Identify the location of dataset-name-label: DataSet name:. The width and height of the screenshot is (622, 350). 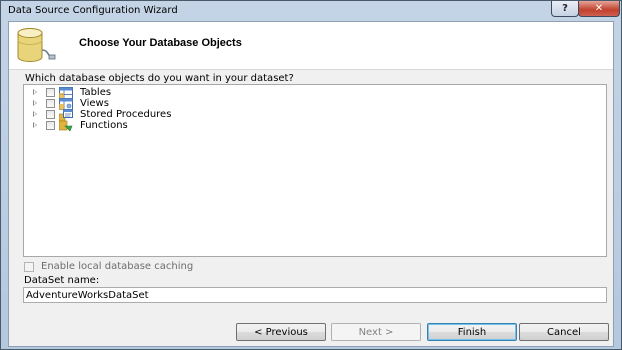
(62, 280).